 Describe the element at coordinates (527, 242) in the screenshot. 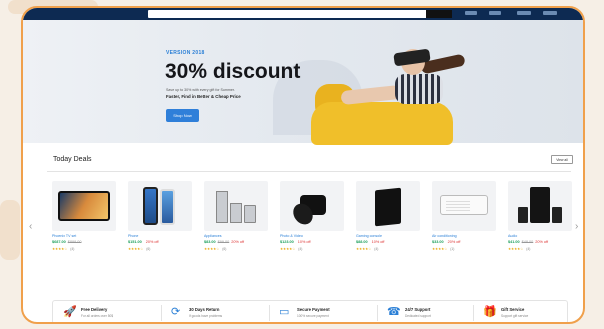

I see `product-old-price: $48.00` at that location.